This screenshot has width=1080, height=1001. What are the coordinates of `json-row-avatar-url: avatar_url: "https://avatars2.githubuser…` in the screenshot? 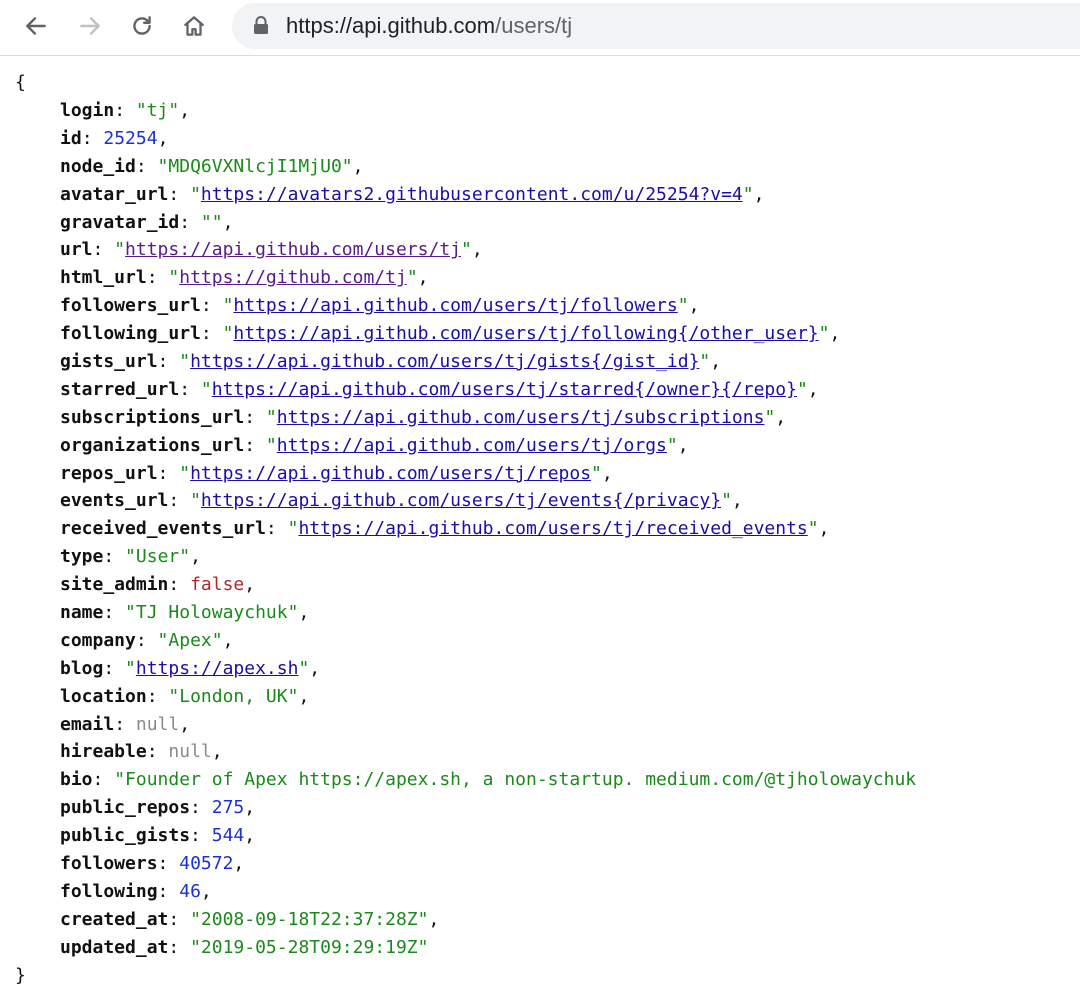 It's located at (465, 195).